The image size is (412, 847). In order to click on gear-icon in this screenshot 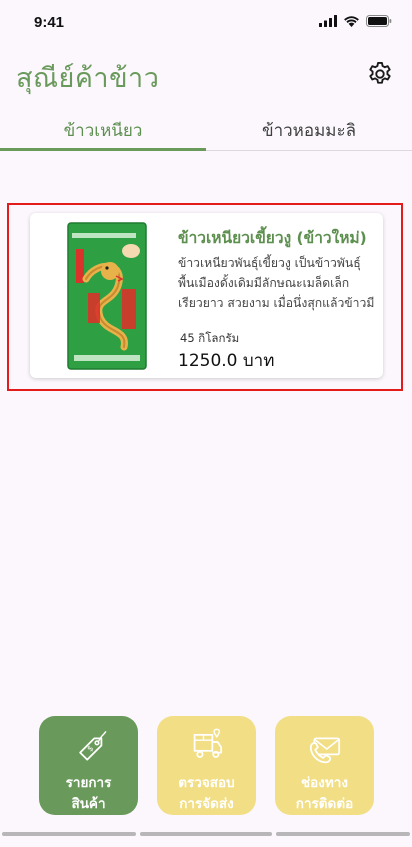, I will do `click(380, 72)`.